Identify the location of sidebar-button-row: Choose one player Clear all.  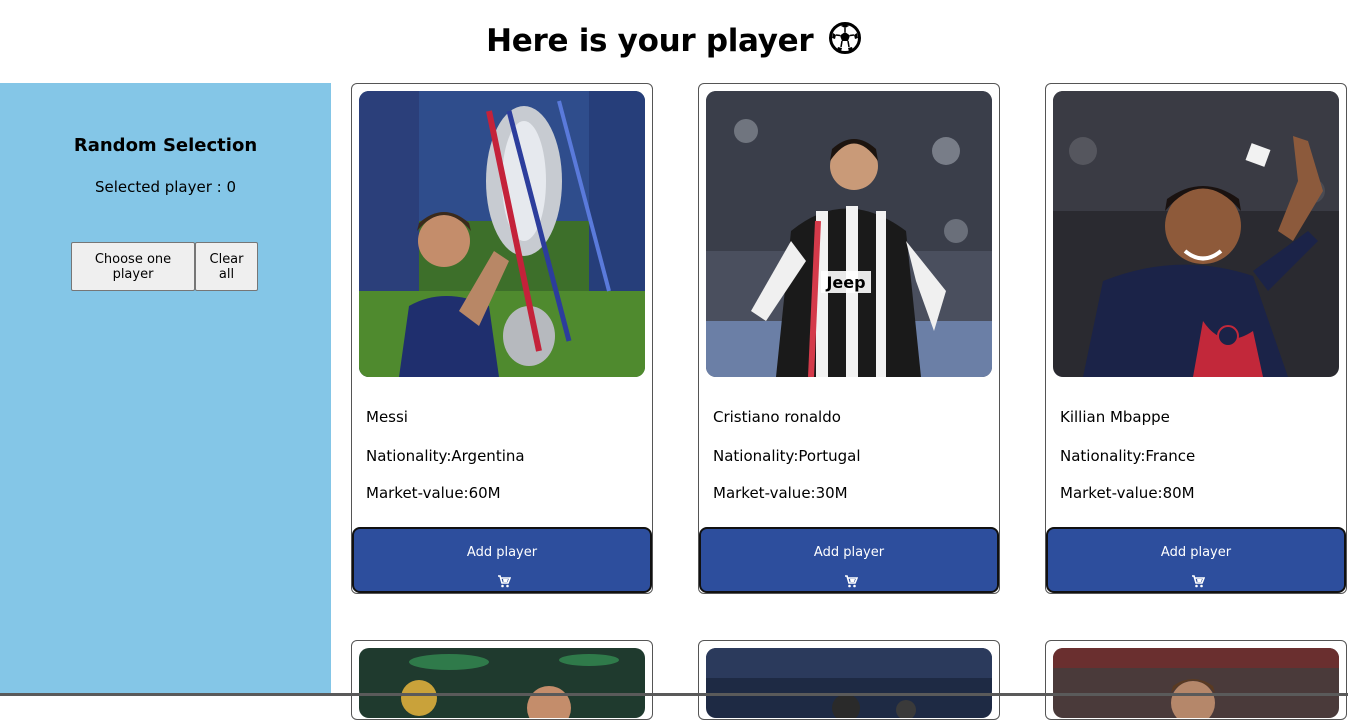
(164, 266).